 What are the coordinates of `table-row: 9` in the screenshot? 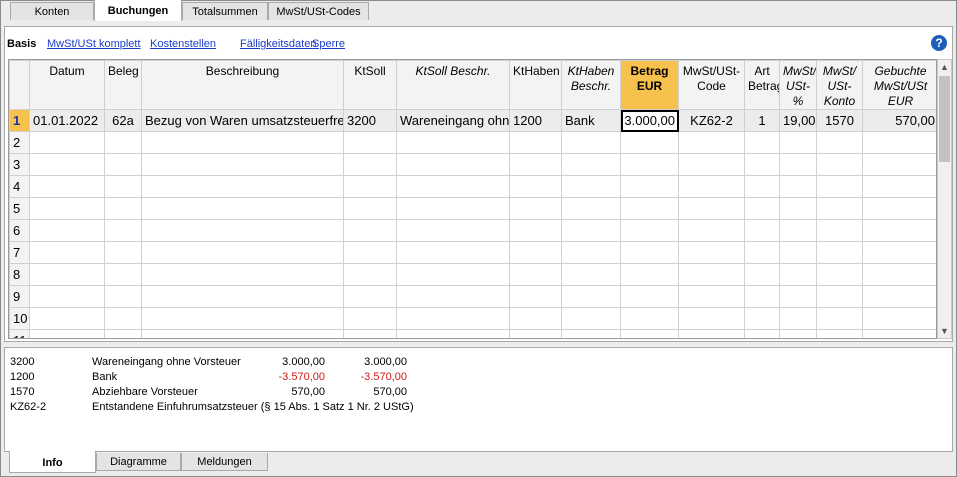 It's located at (472, 296).